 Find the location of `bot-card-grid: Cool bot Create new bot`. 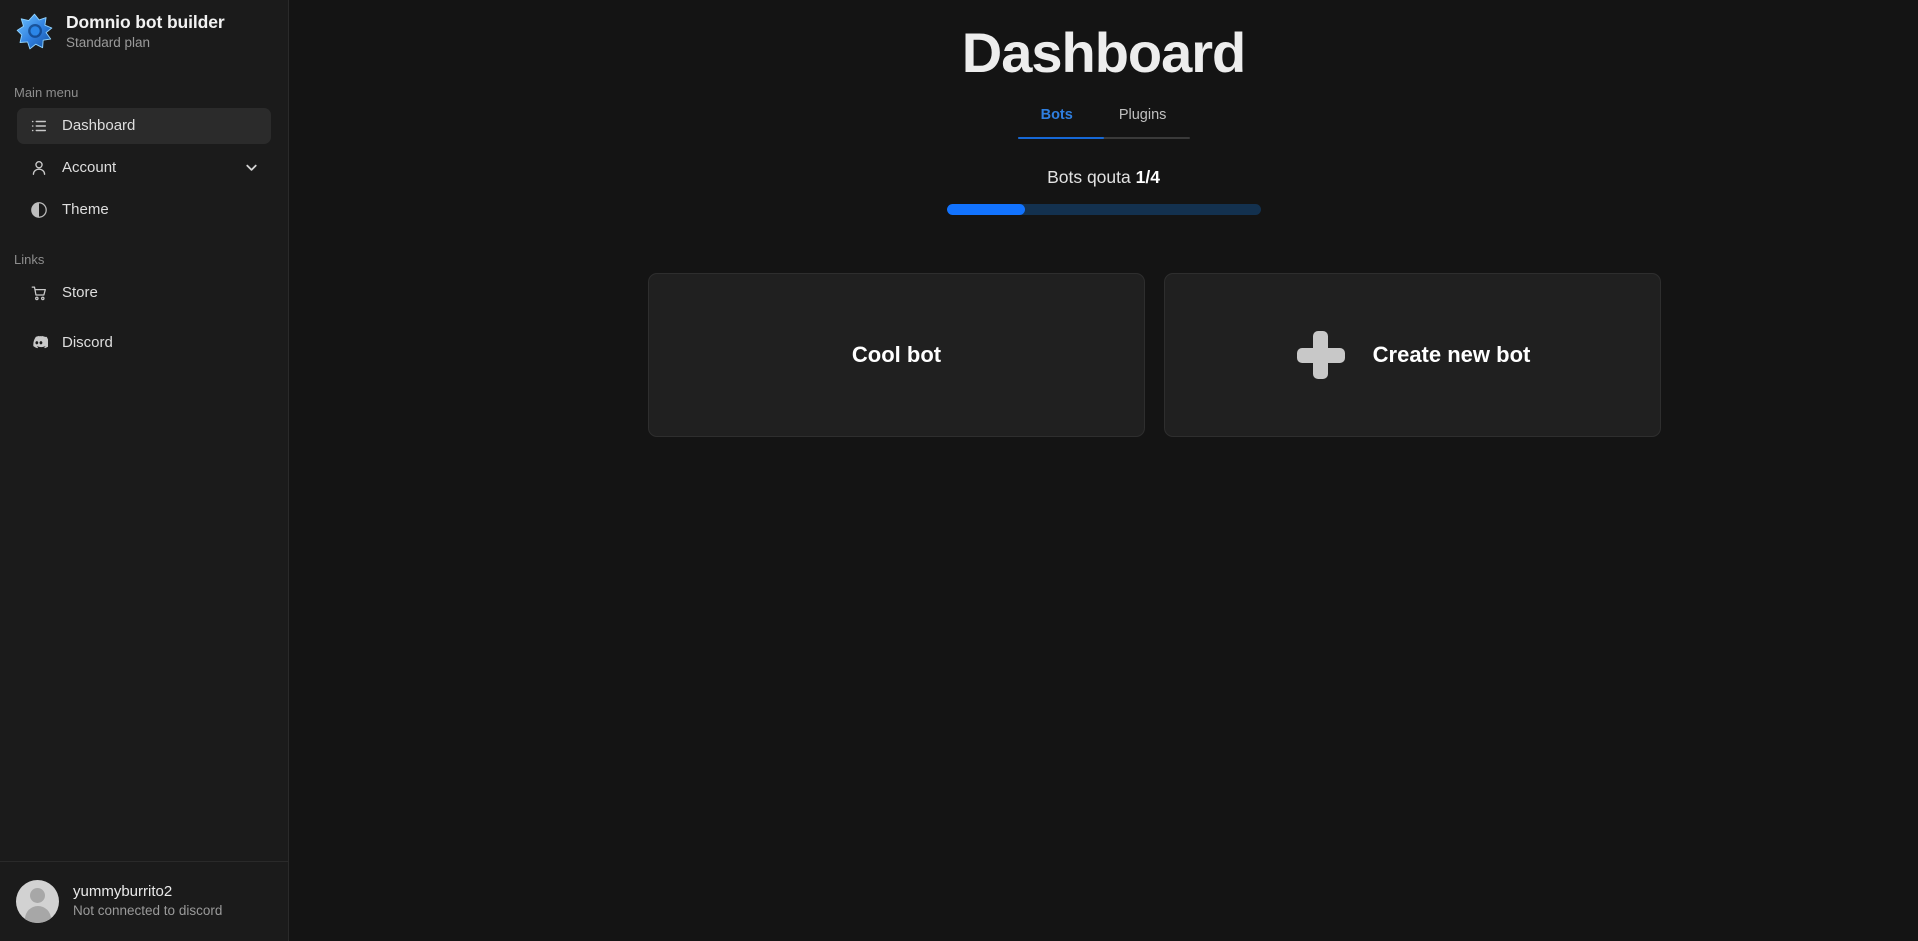

bot-card-grid: Cool bot Create new bot is located at coordinates (1283, 355).